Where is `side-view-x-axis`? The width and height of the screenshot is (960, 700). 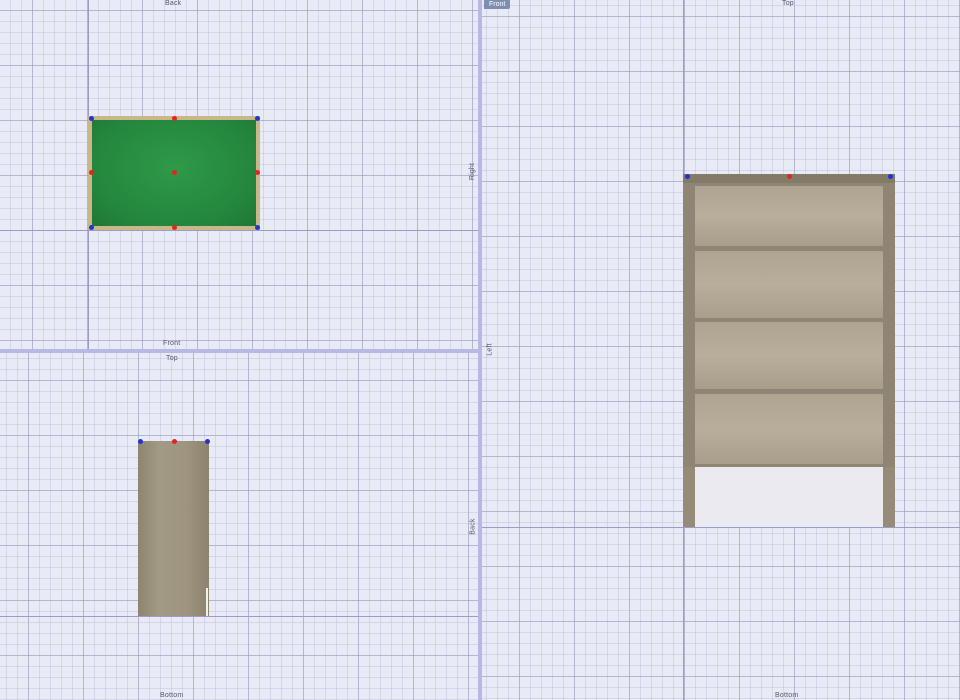
side-view-x-axis is located at coordinates (721, 527).